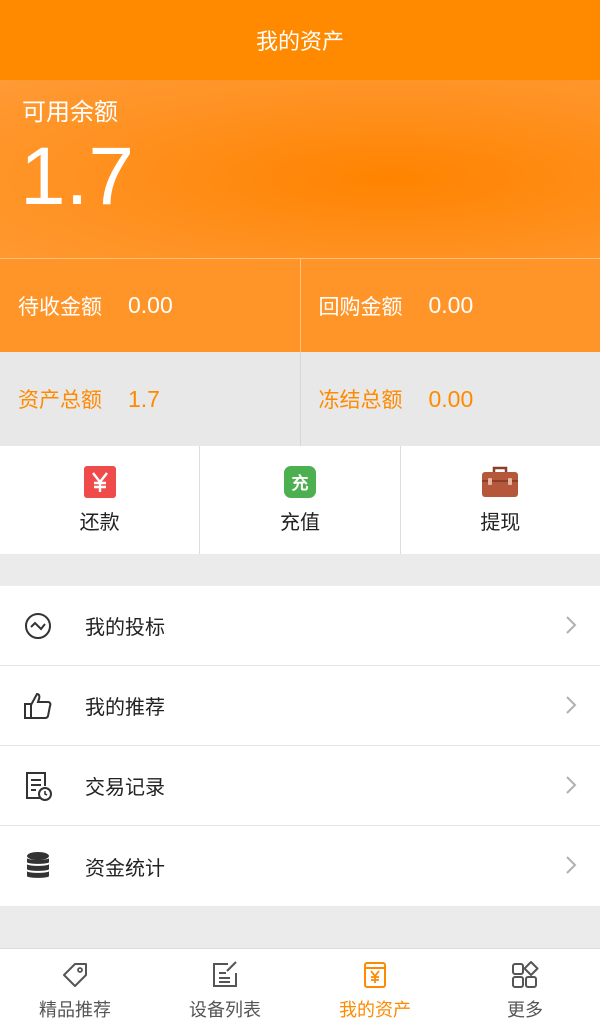 This screenshot has width=600, height=1033. I want to click on tag-icon, so click(75, 975).